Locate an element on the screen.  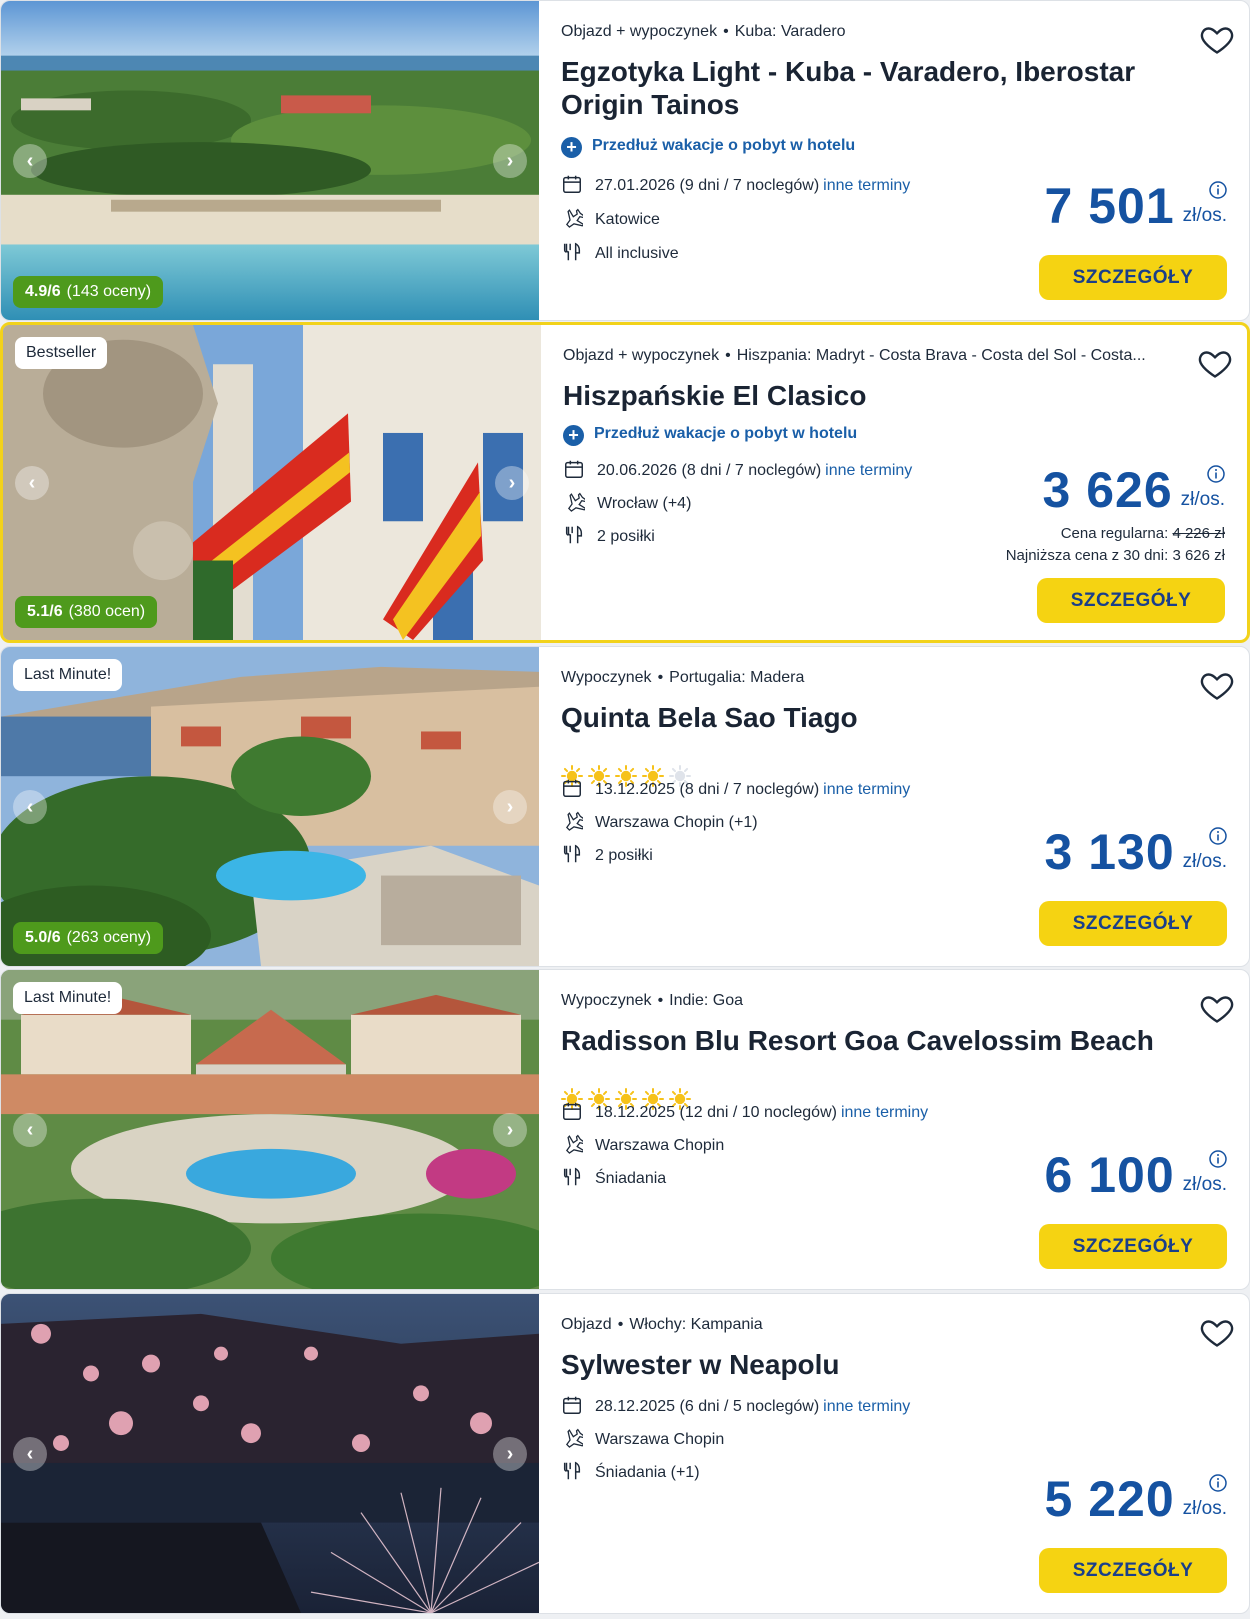
bestseller-badge: Bestseller is located at coordinates (61, 353).